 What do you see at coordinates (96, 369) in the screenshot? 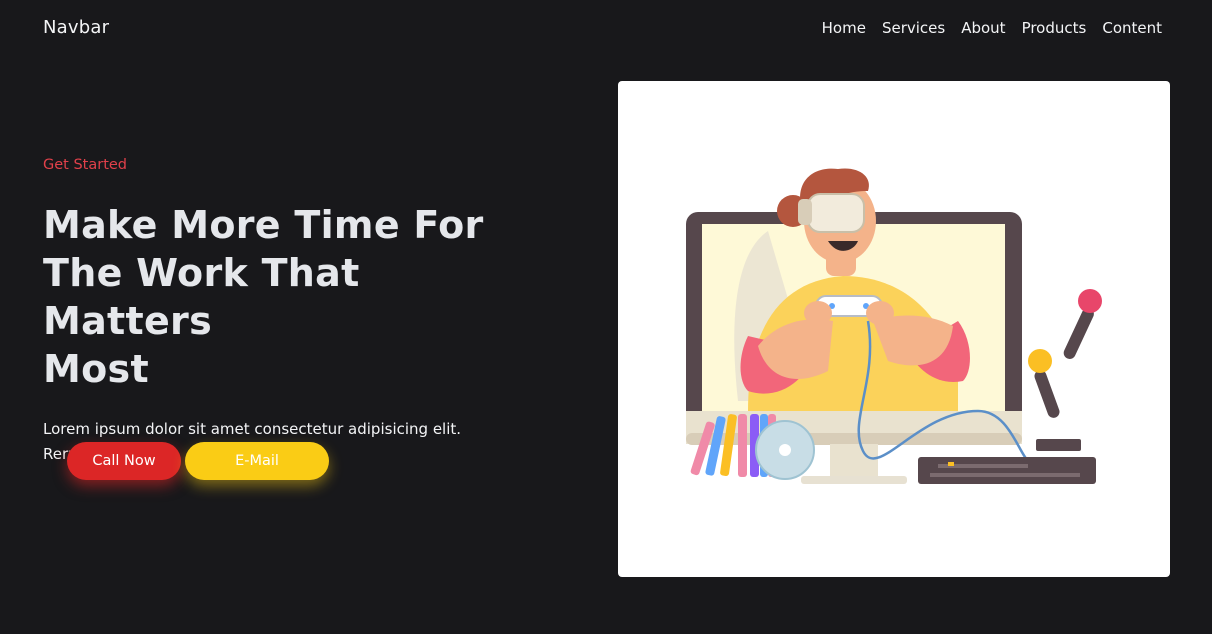
I see `hero-headline-line-3: Most` at bounding box center [96, 369].